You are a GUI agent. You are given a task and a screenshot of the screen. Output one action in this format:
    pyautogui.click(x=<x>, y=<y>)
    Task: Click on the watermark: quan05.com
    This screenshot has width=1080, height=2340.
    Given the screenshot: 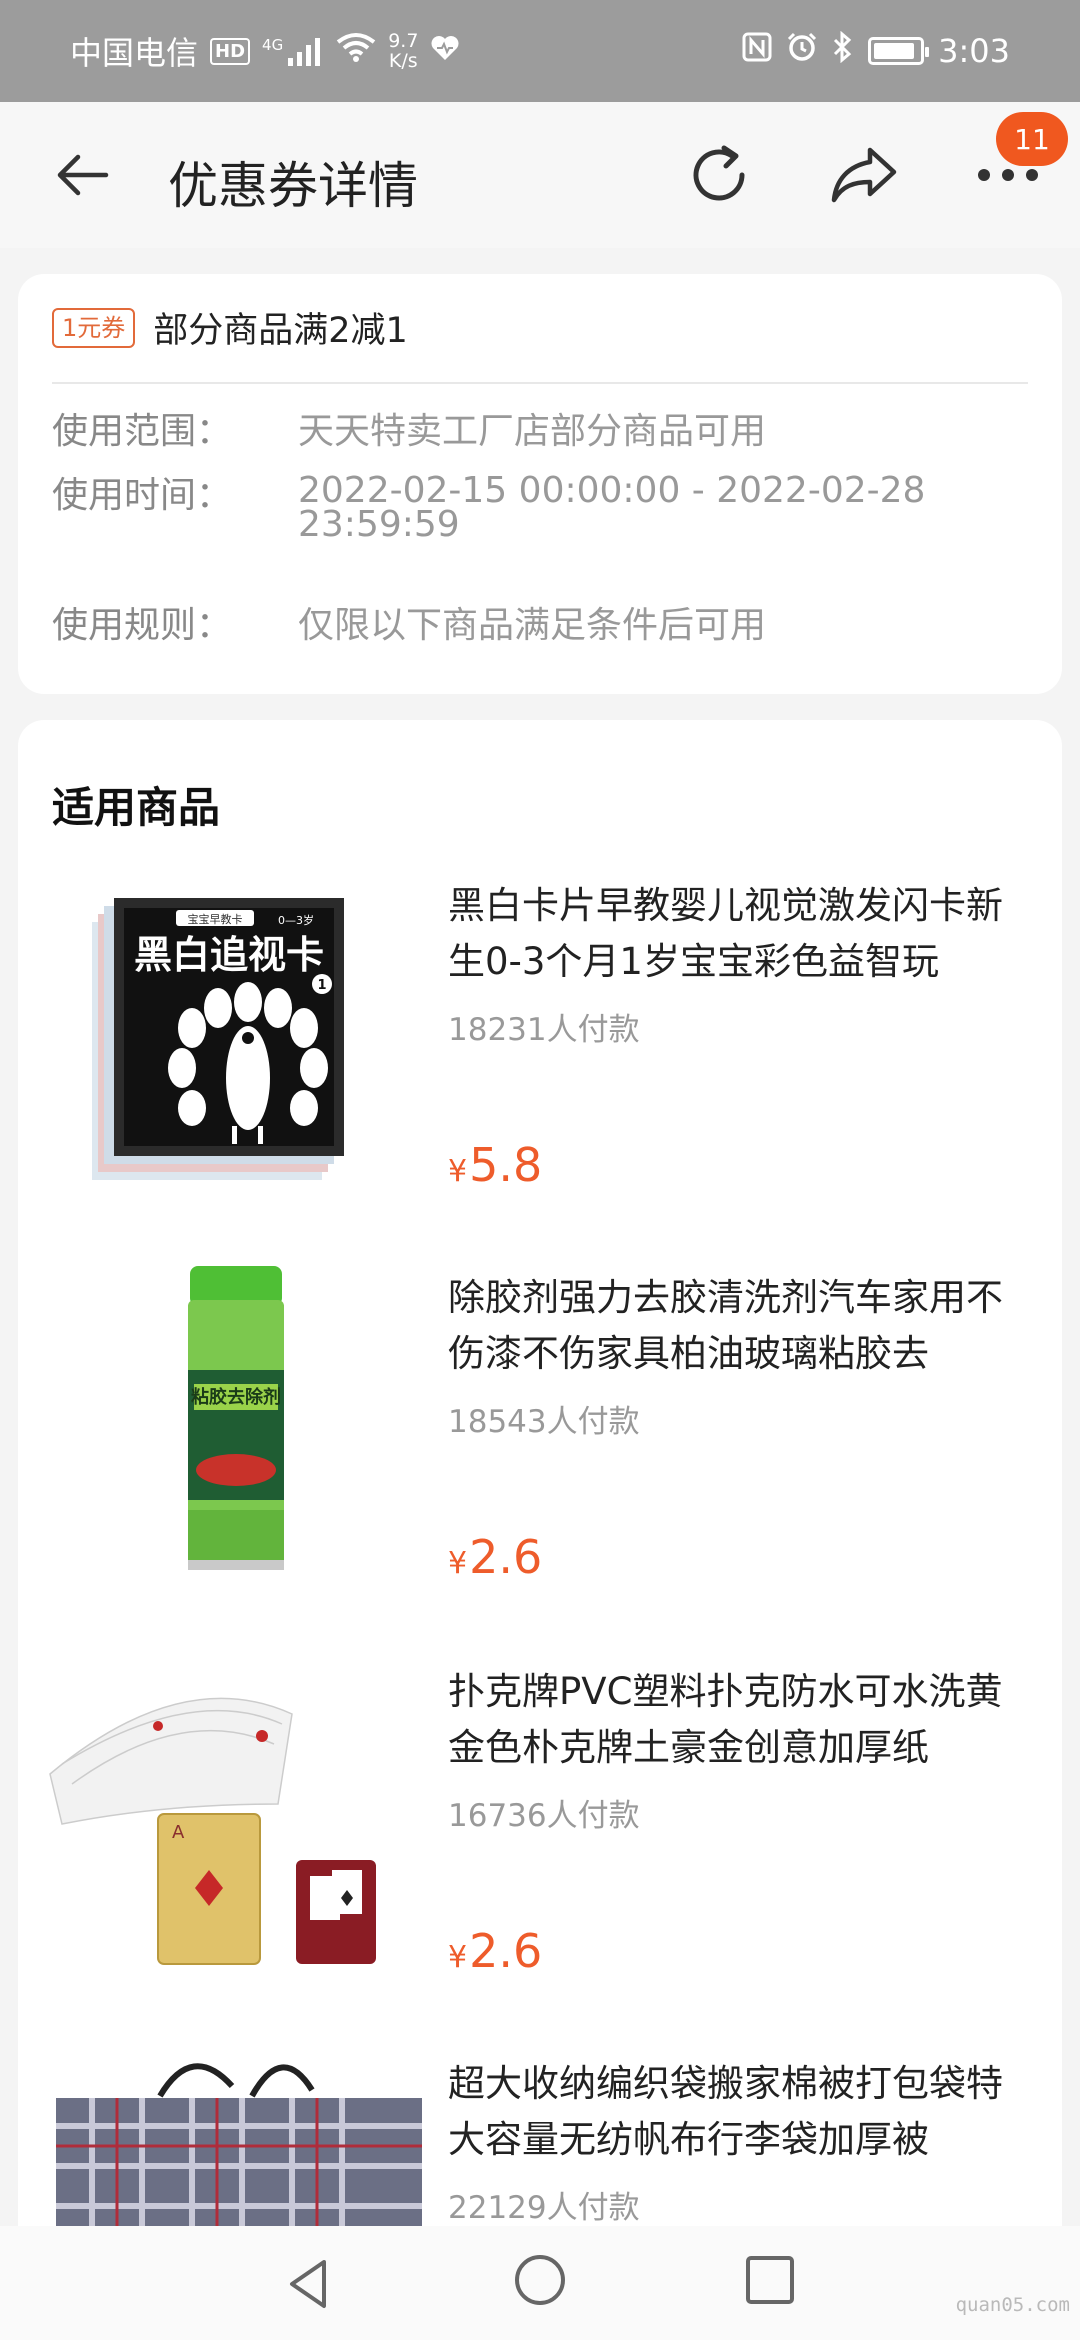 What is the action you would take?
    pyautogui.click(x=1012, y=2305)
    